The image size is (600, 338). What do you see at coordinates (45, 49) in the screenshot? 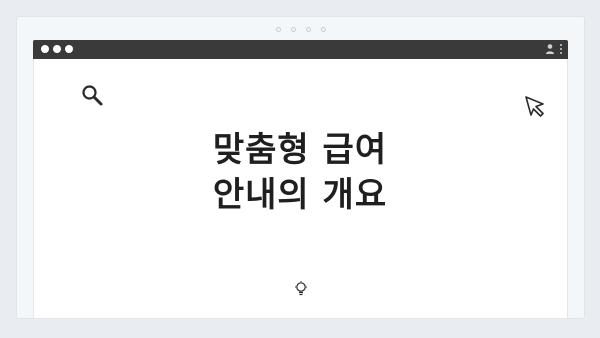
I see `close-dot` at bounding box center [45, 49].